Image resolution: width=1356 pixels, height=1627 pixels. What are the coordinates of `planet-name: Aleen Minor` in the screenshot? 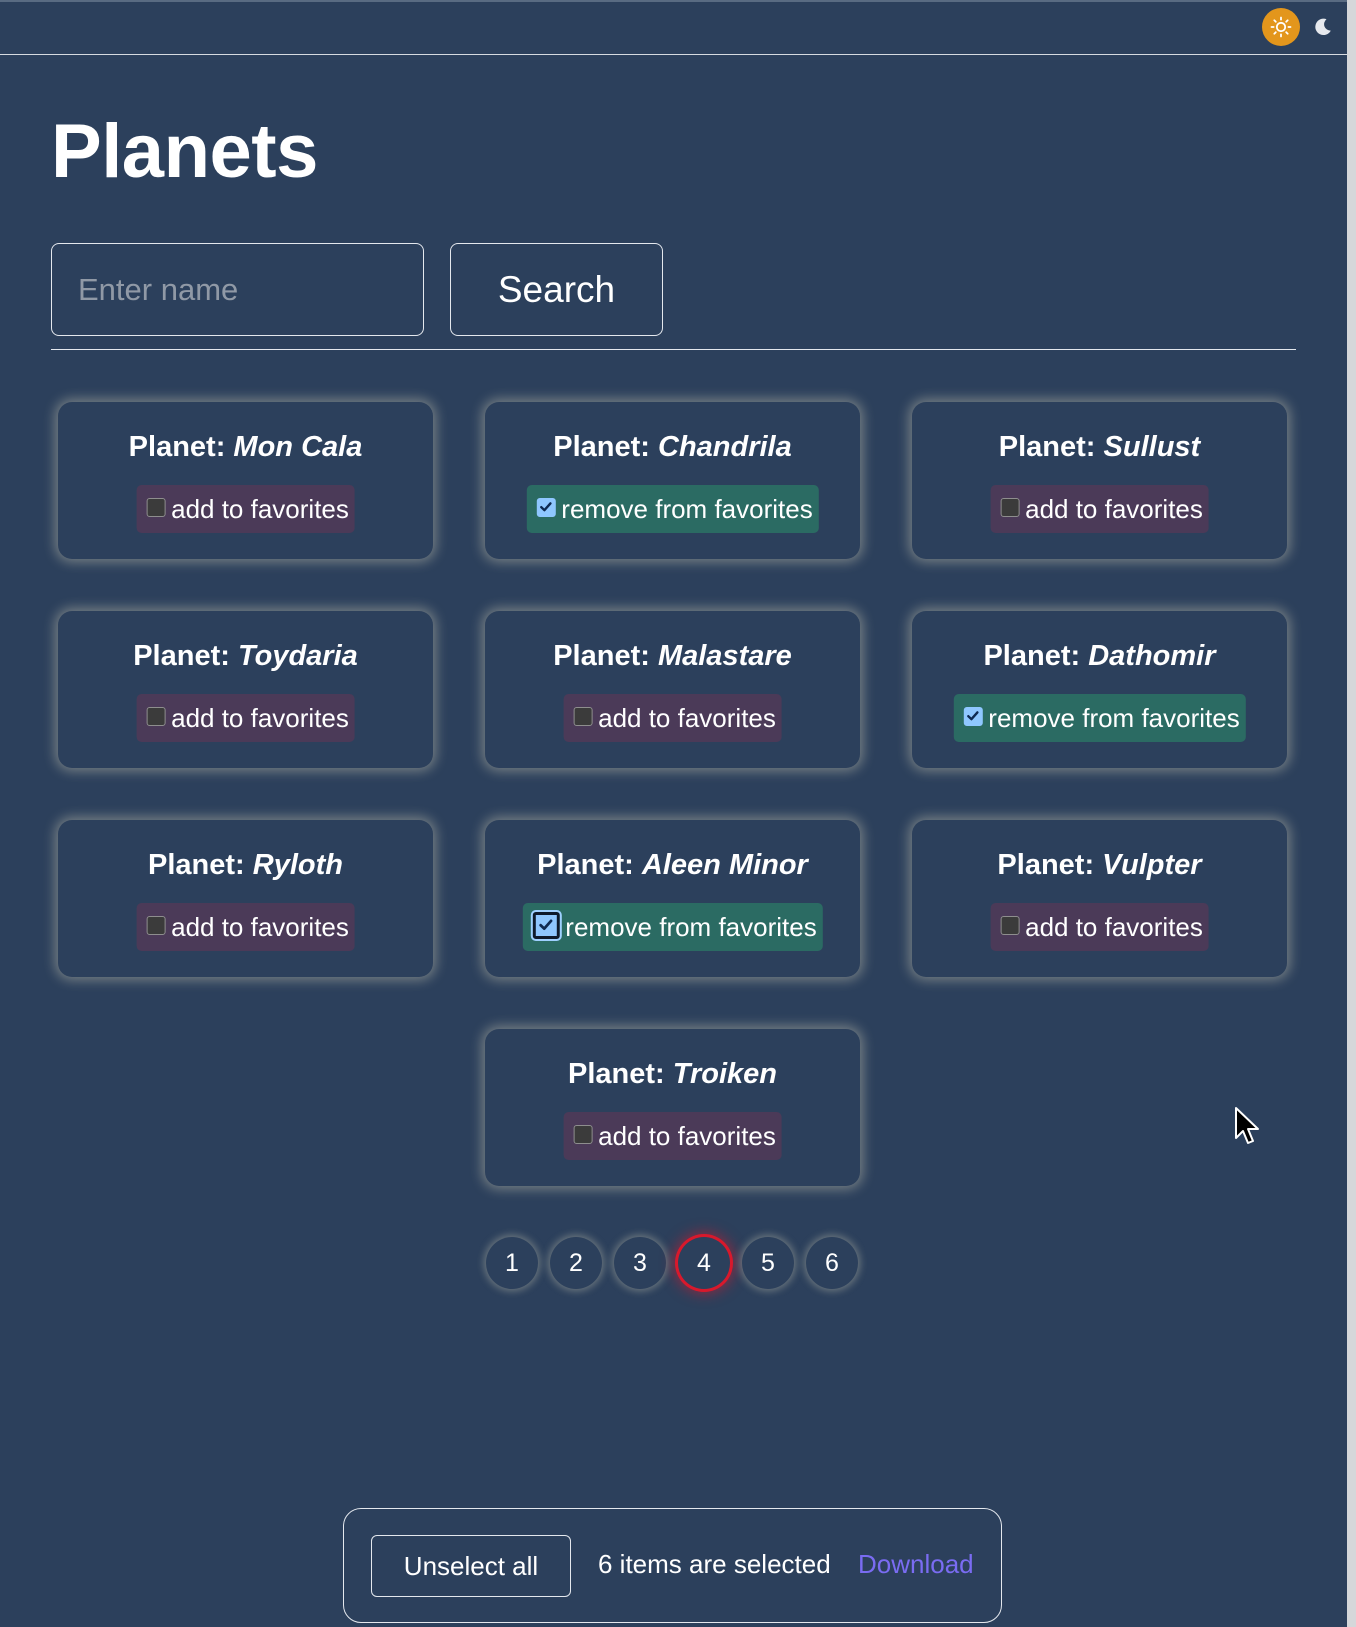 It's located at (724, 865).